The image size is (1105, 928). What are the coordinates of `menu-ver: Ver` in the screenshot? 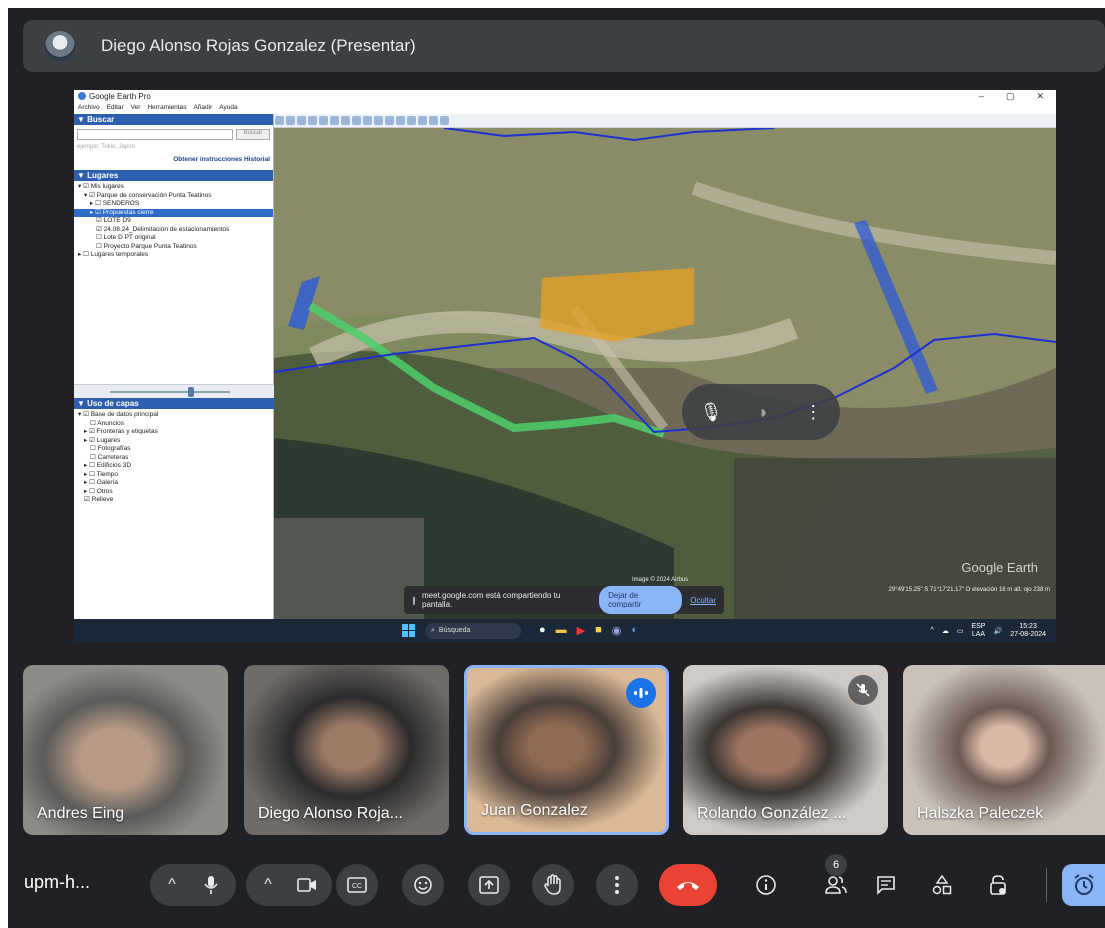 It's located at (136, 107).